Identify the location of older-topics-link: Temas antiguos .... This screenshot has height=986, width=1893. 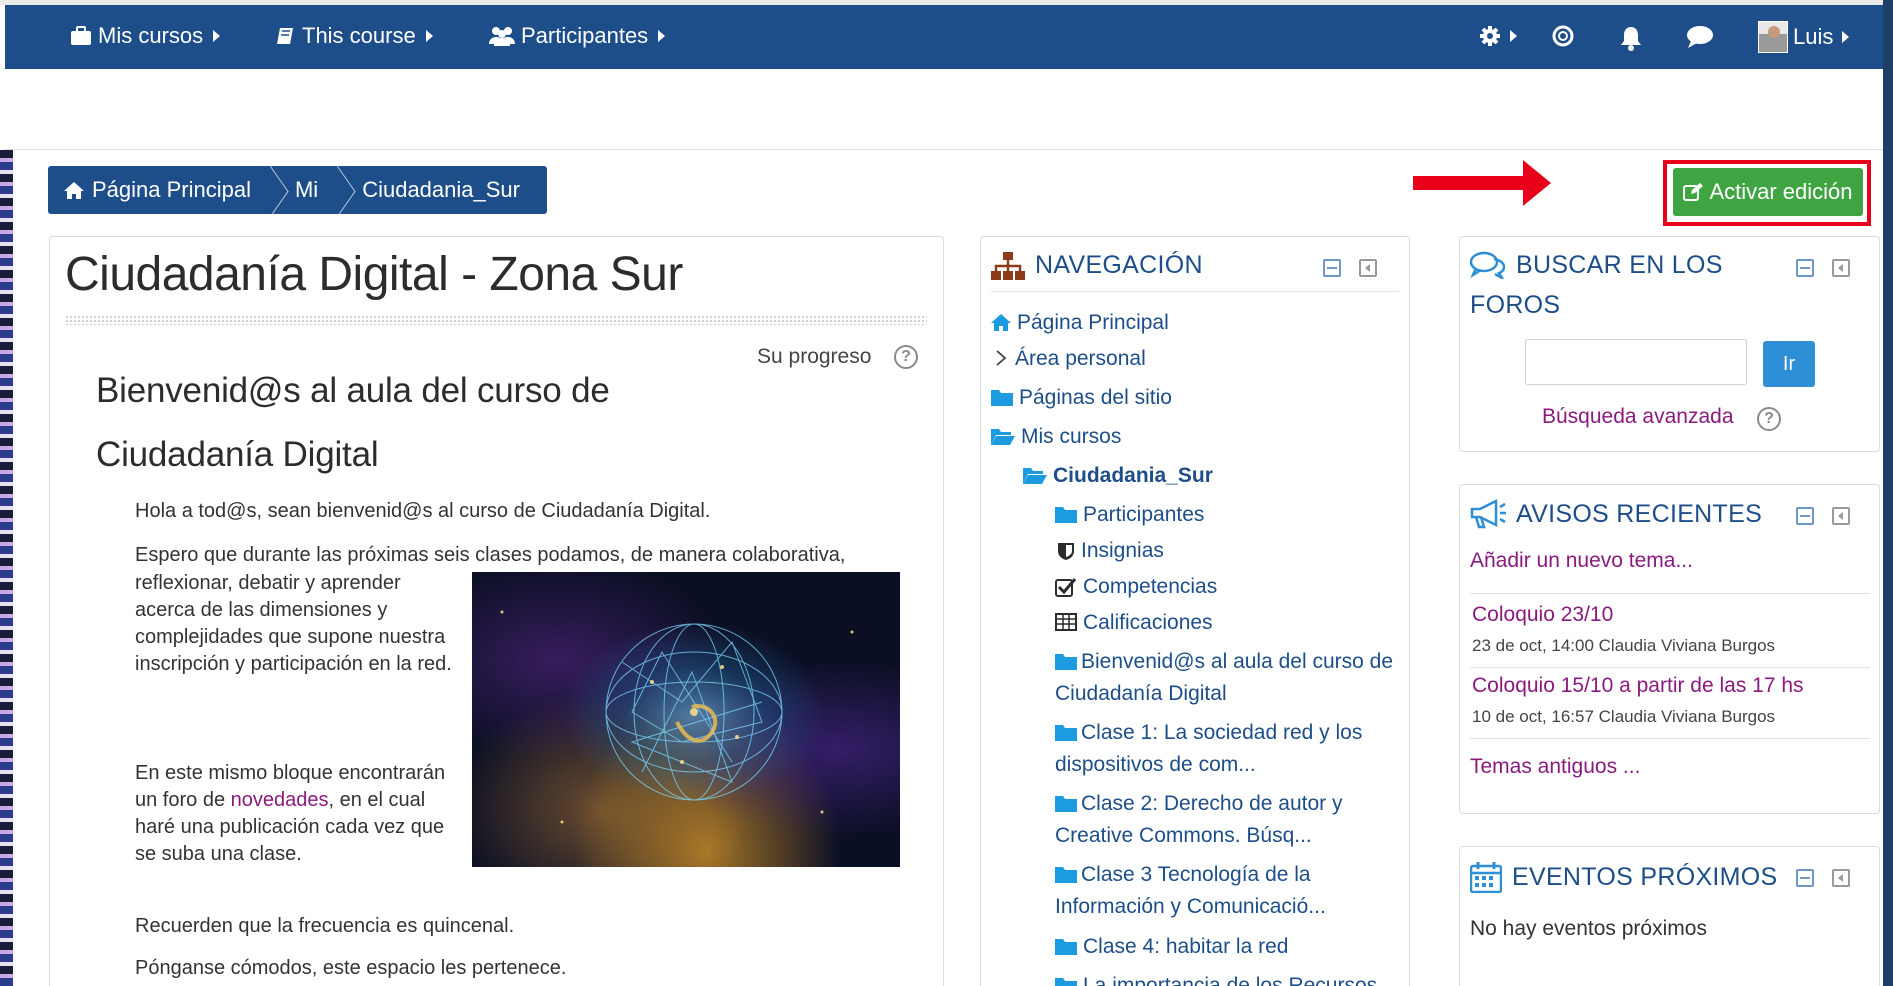
(1555, 767).